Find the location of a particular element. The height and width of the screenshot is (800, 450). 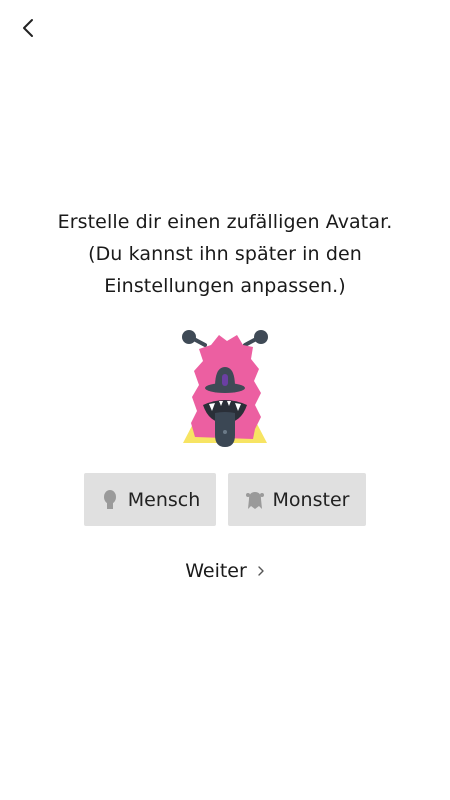

mensch-button: Mensch is located at coordinates (150, 499).